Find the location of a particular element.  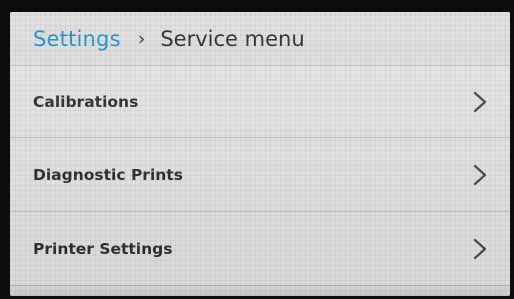

menu-item-label: Diagnostic Prints is located at coordinates (108, 174).